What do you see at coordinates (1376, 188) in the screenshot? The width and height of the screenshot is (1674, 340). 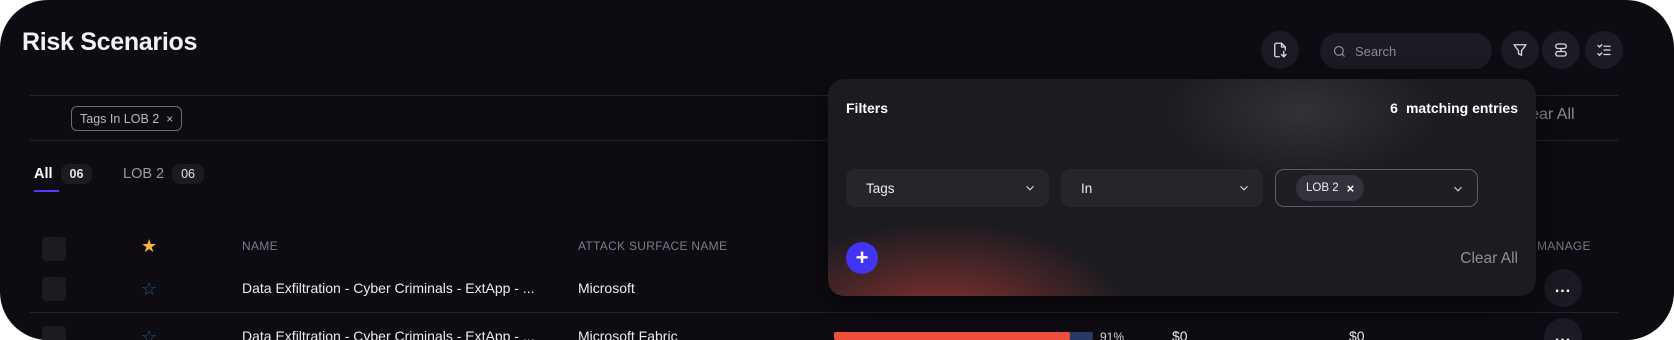 I see `filter-value-select: LOB 2 ×` at bounding box center [1376, 188].